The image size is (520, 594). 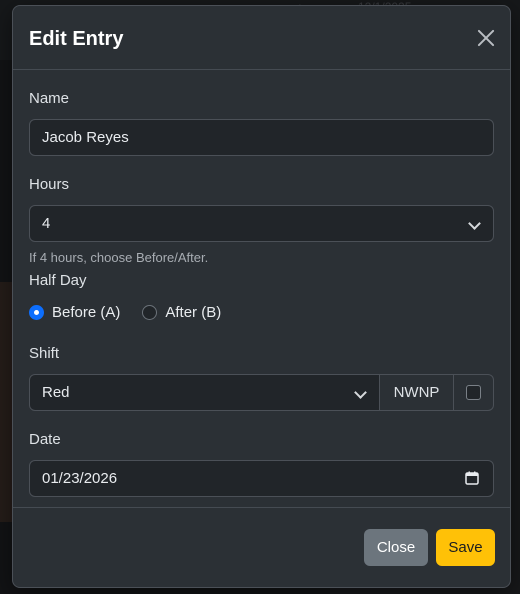 What do you see at coordinates (45, 439) in the screenshot?
I see `date-label: Date` at bounding box center [45, 439].